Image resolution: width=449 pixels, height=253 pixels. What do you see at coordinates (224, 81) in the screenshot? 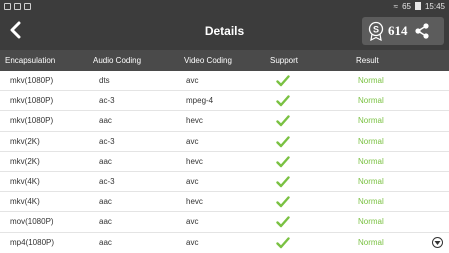
I see `table-row: mkv(1080P) dts avc Normal` at bounding box center [224, 81].